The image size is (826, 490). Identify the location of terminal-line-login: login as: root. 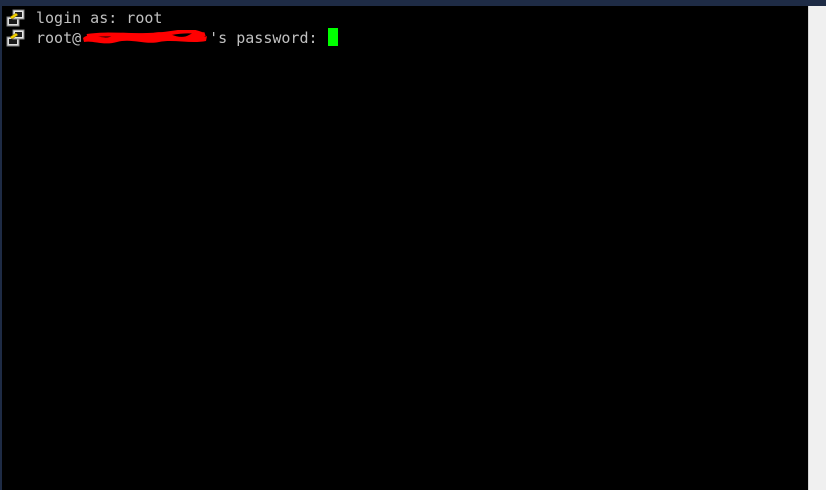
(82, 18).